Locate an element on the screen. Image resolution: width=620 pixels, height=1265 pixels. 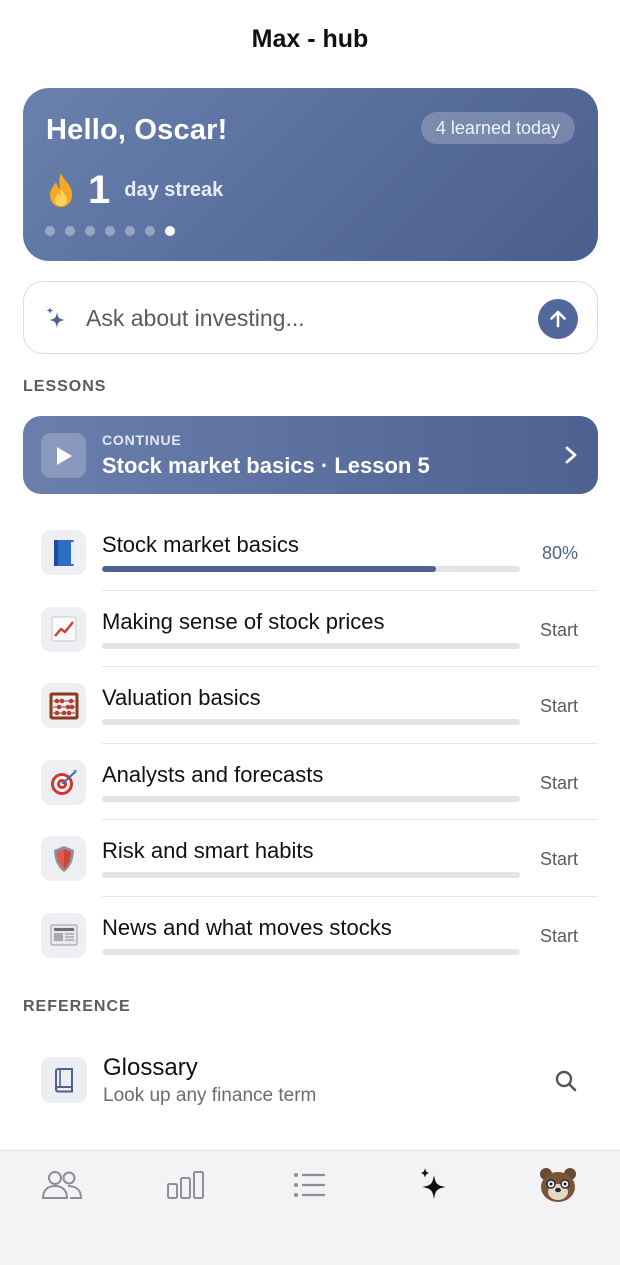
book-icon is located at coordinates (64, 1080).